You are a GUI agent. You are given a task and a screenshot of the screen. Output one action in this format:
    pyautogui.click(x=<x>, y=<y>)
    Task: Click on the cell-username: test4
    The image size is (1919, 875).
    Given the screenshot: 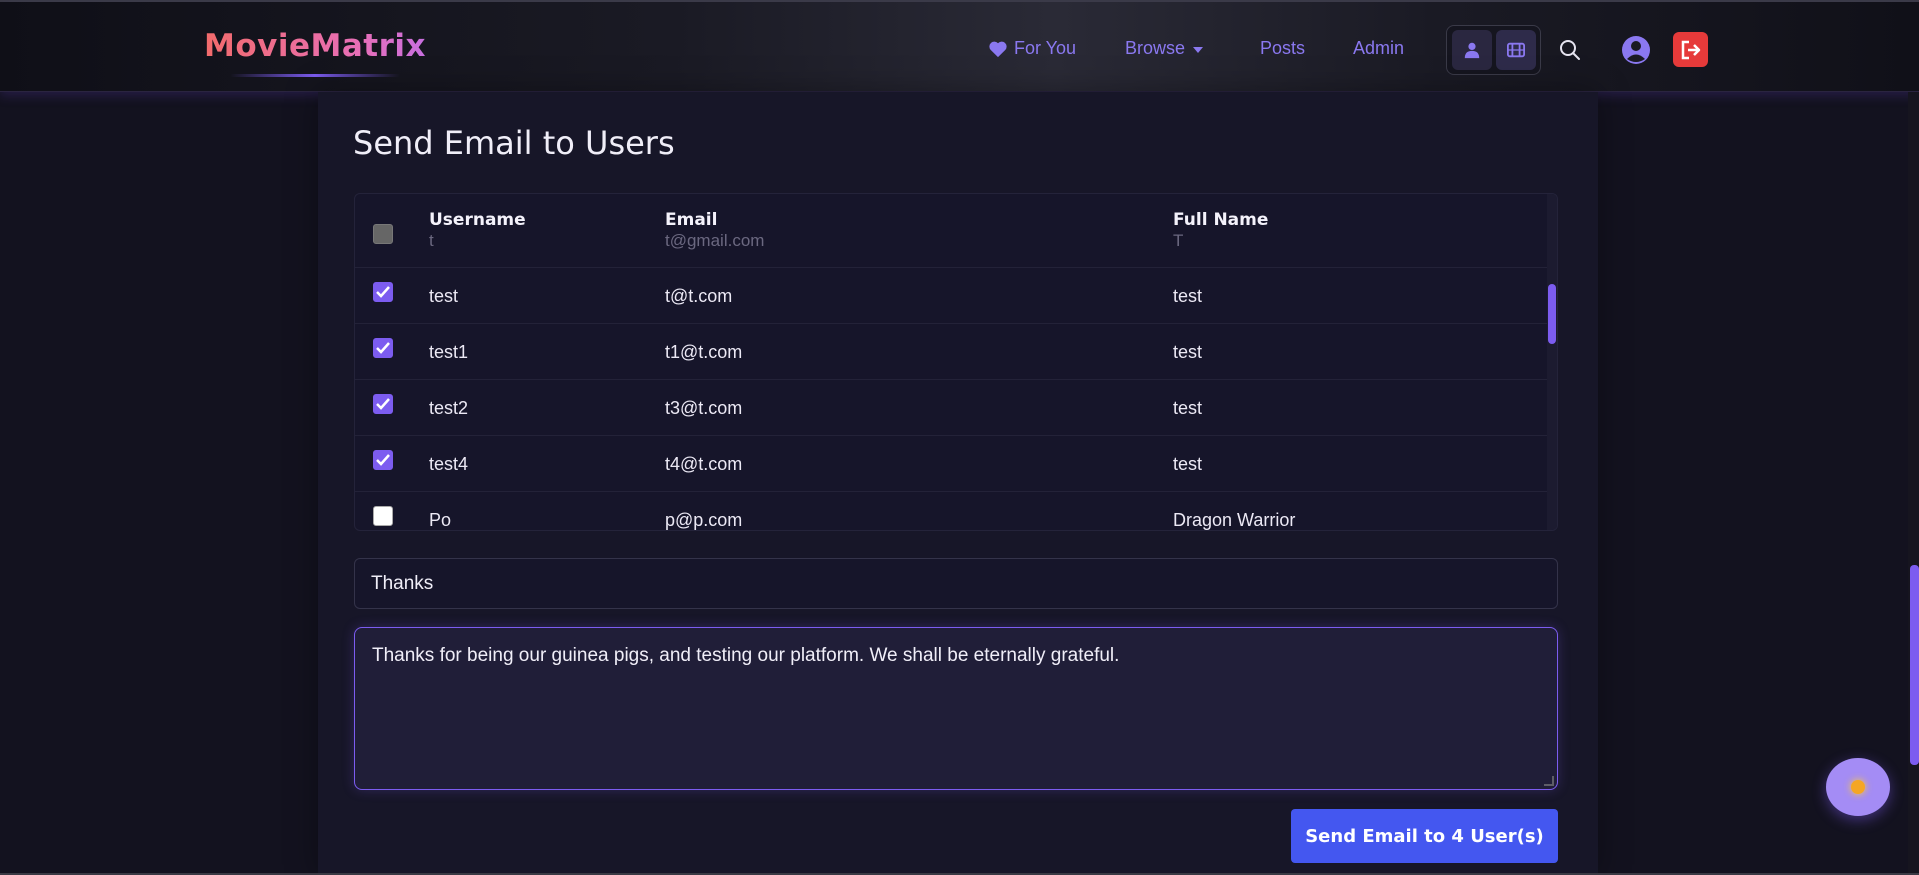 What is the action you would take?
    pyautogui.click(x=449, y=464)
    